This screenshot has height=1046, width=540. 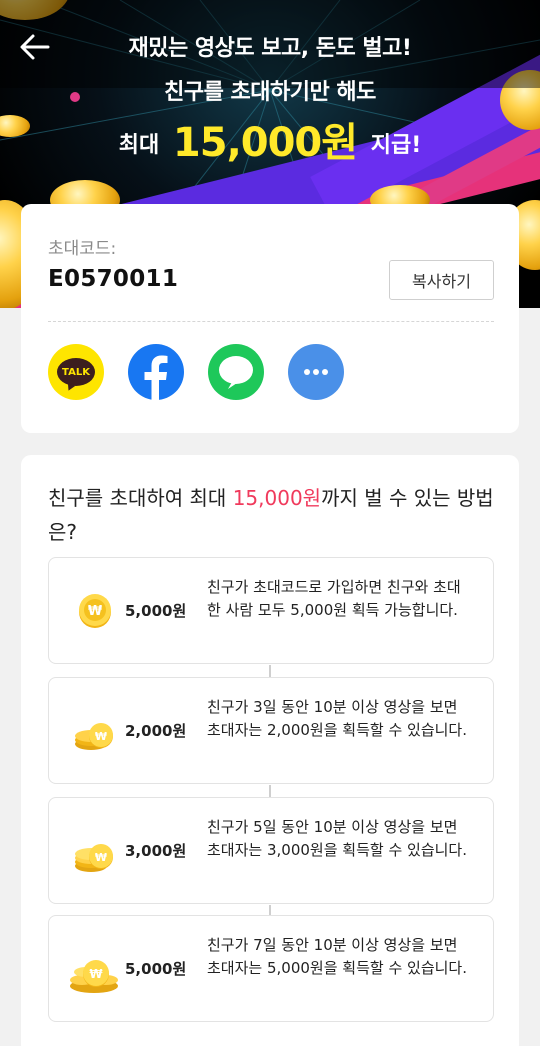 I want to click on share-line-button, so click(x=236, y=372).